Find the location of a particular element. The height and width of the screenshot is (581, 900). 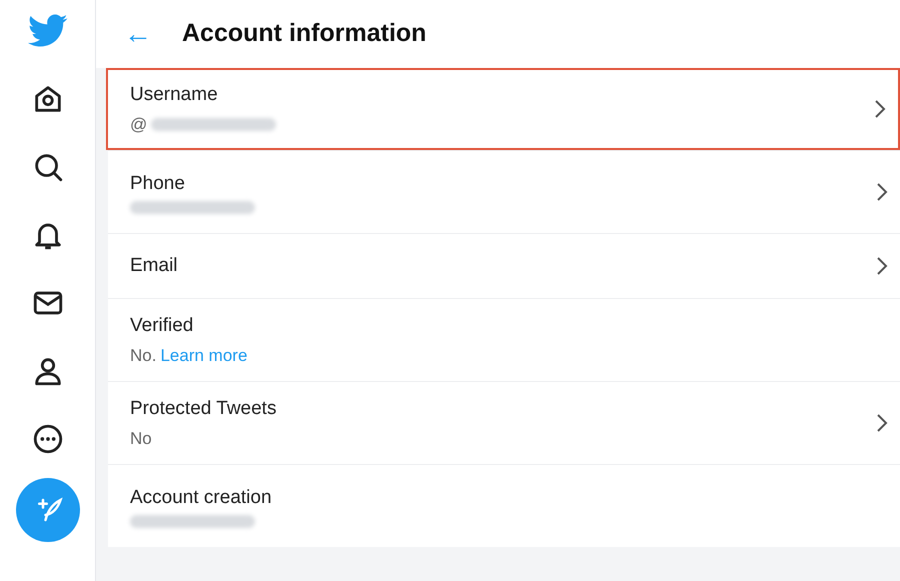

bird-logo-icon is located at coordinates (48, 31).